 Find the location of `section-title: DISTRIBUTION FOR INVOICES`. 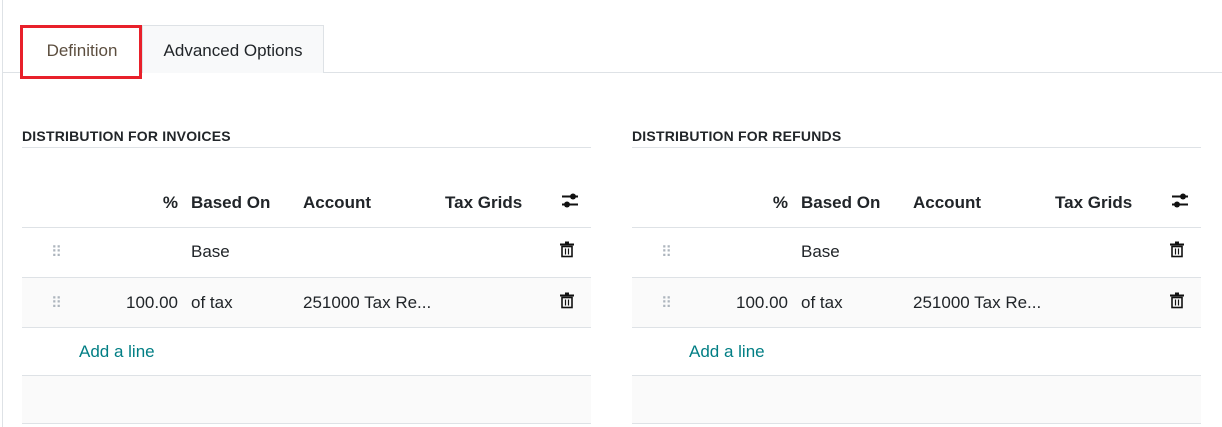

section-title: DISTRIBUTION FOR INVOICES is located at coordinates (126, 136).